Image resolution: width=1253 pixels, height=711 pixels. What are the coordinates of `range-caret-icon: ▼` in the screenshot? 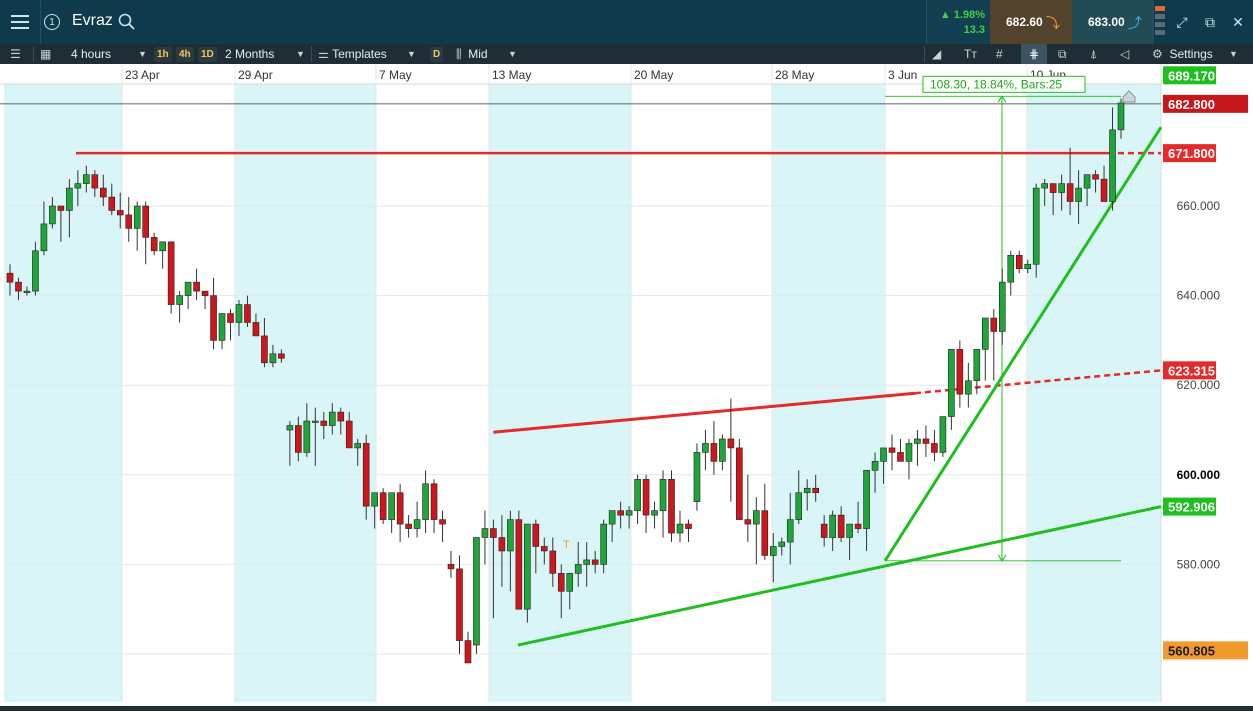 It's located at (300, 54).